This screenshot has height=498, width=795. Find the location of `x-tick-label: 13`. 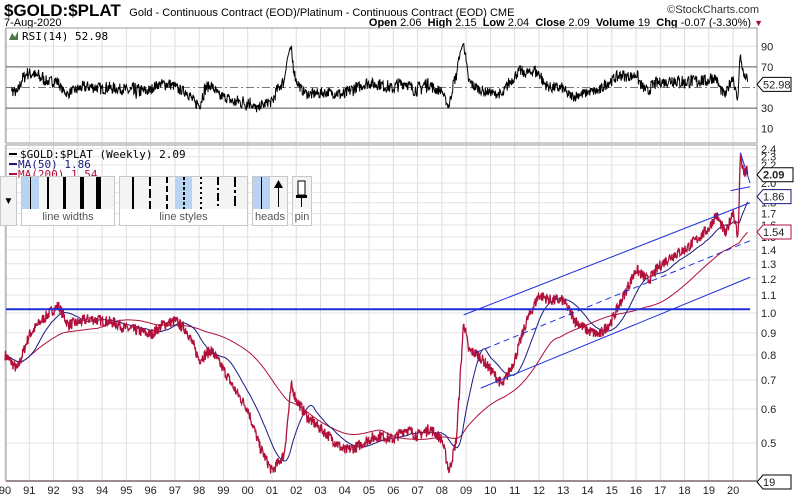

x-tick-label: 13 is located at coordinates (563, 491).